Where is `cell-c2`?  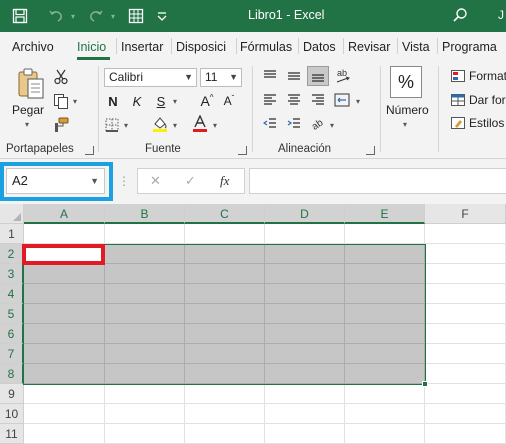 cell-c2 is located at coordinates (225, 254).